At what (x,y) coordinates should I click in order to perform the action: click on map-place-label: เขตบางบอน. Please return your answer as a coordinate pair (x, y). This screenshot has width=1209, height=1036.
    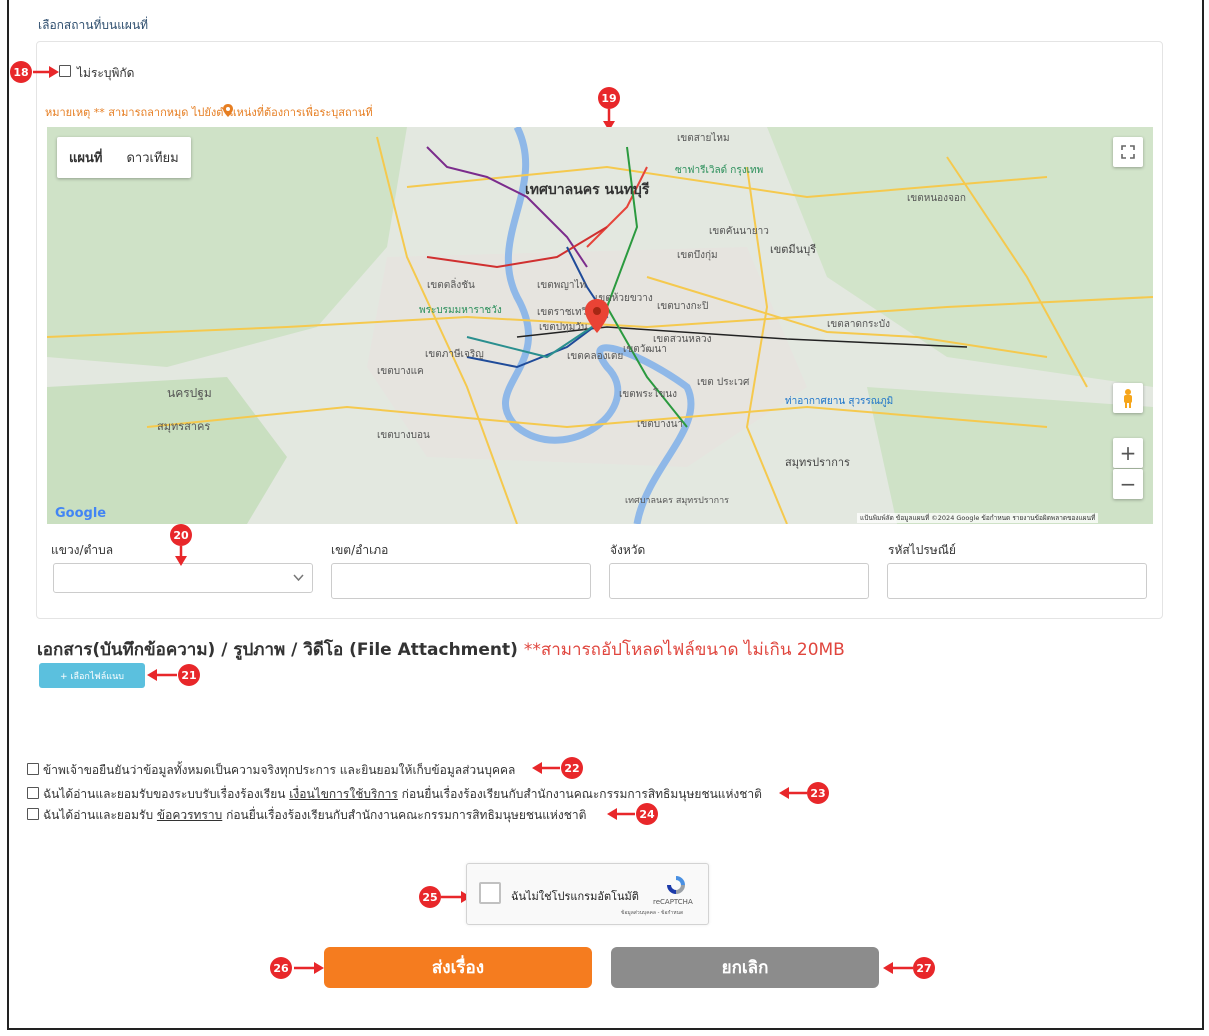
    Looking at the image, I should click on (403, 435).